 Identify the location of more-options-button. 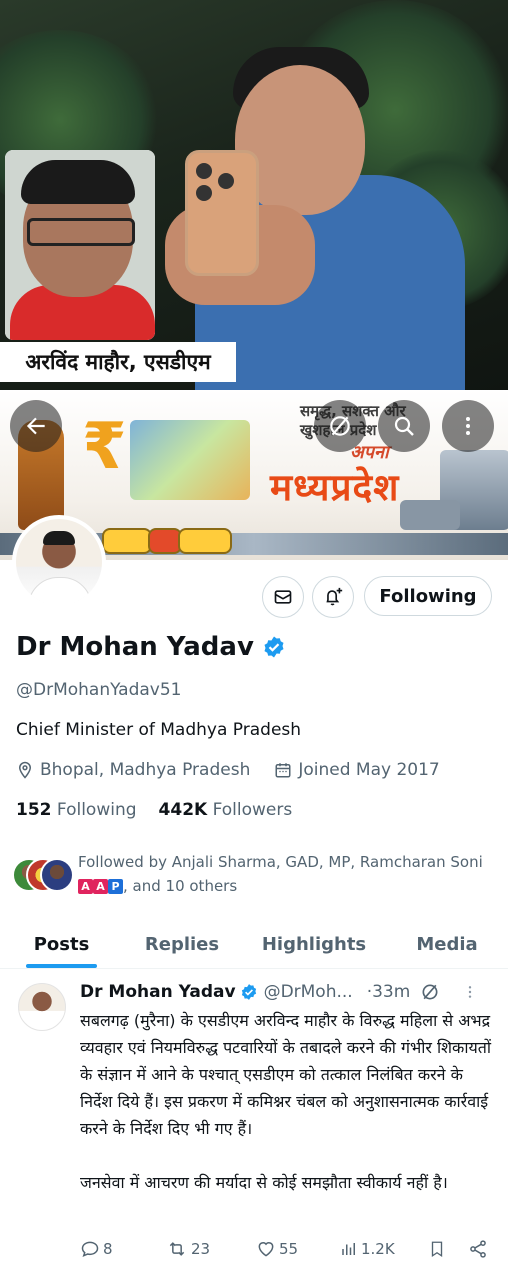
(468, 426).